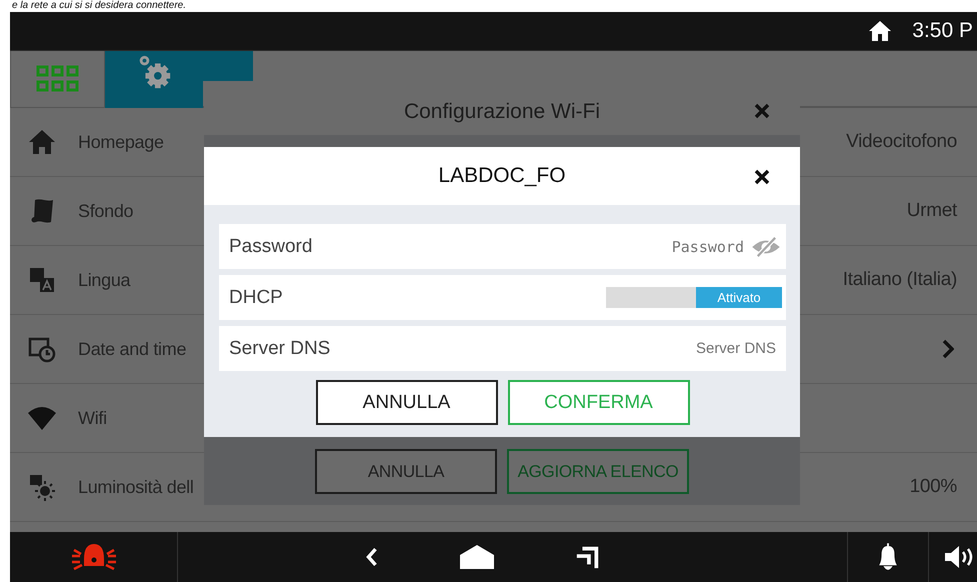 This screenshot has width=977, height=582. Describe the element at coordinates (899, 280) in the screenshot. I see `setting-value: Italiano (Italia)` at that location.